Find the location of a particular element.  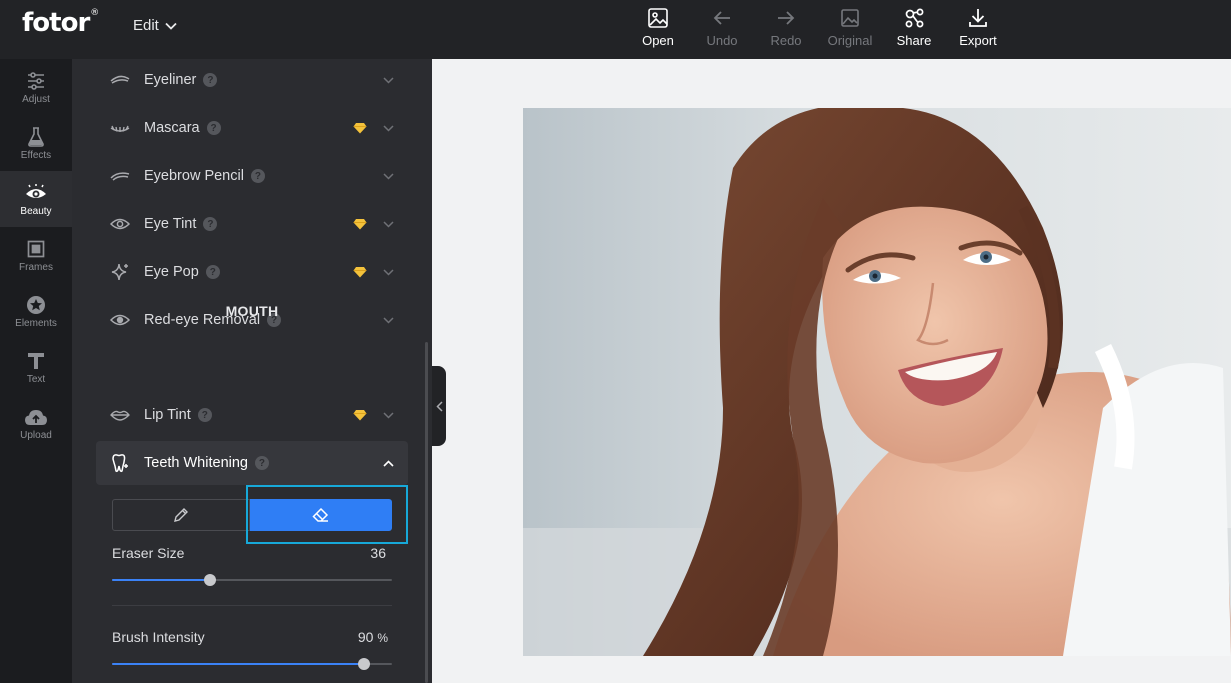

undo-arrow-icon is located at coordinates (721, 18).